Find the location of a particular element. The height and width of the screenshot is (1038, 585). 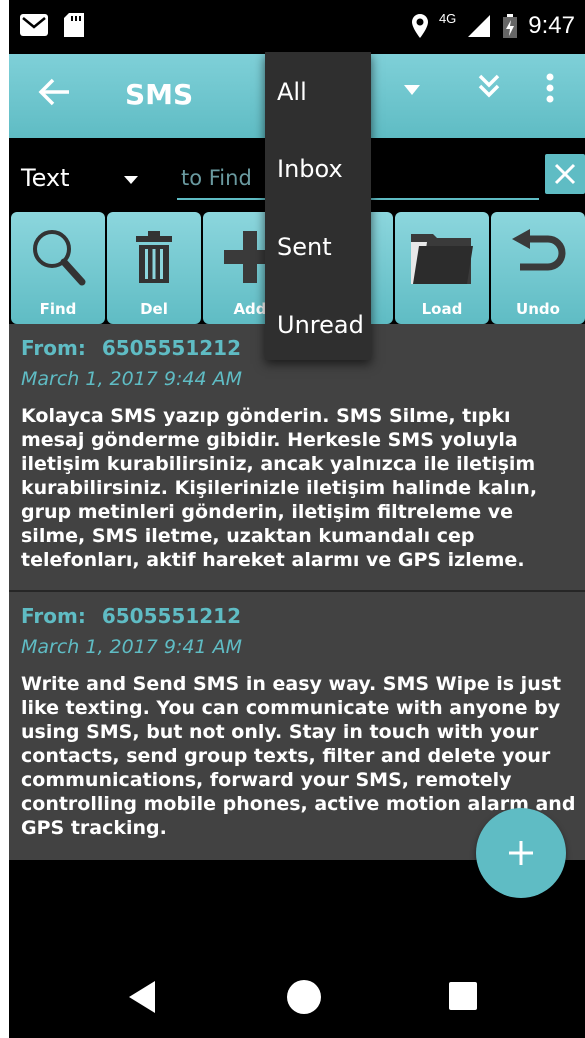

location-icon is located at coordinates (419, 26).